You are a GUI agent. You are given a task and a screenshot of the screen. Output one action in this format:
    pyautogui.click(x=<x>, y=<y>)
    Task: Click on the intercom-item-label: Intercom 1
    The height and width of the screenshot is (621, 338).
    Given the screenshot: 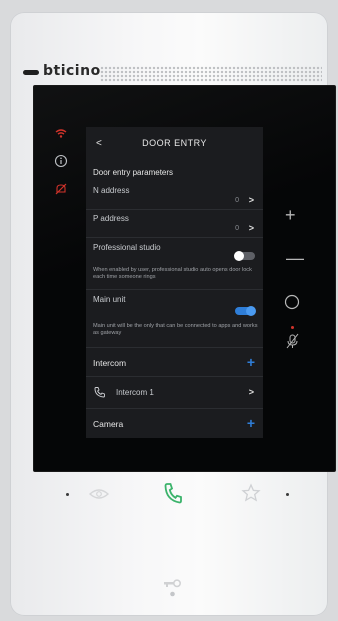 What is the action you would take?
    pyautogui.click(x=135, y=392)
    